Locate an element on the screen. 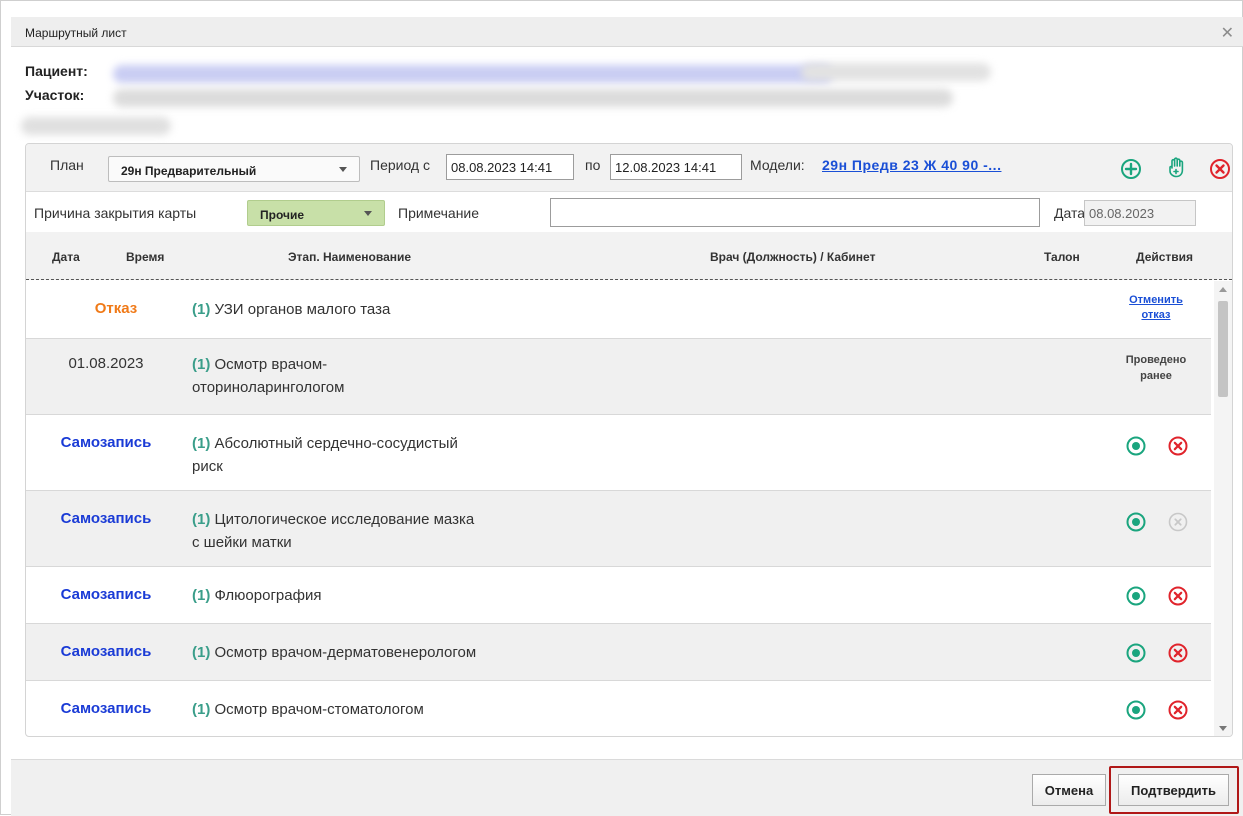 Image resolution: width=1243 pixels, height=816 pixels. note-input is located at coordinates (795, 212).